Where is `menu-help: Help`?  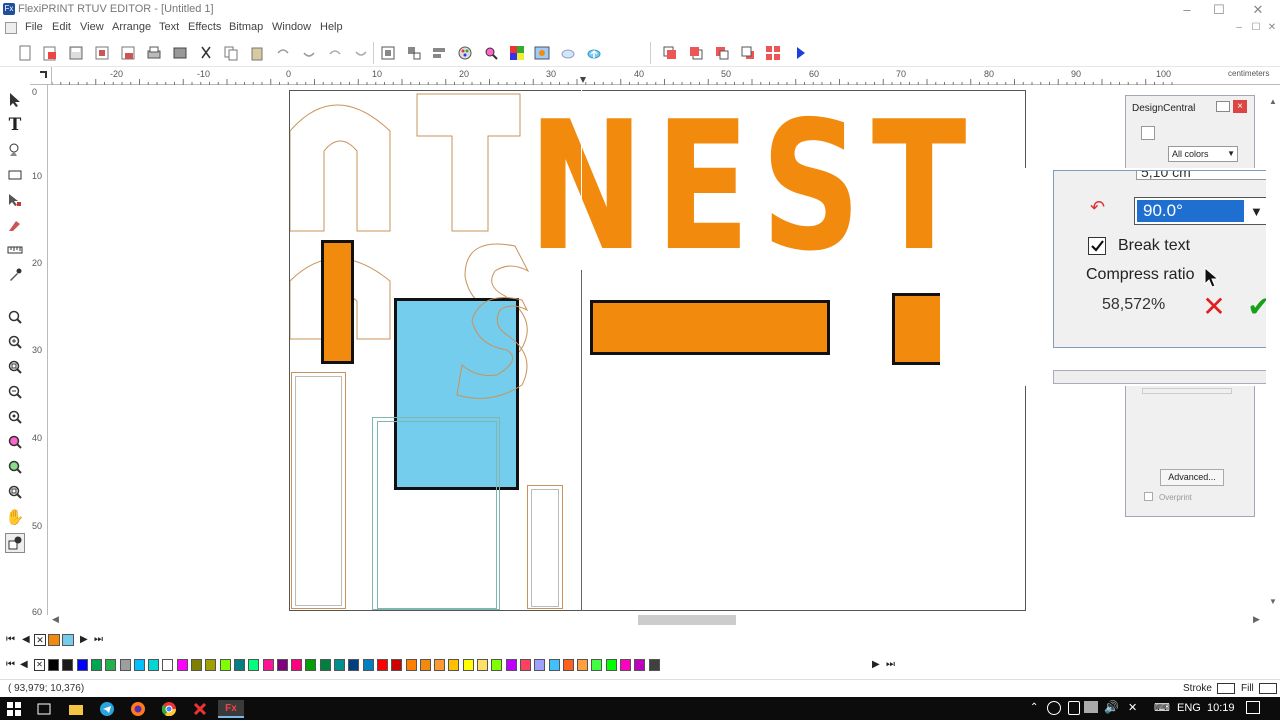 menu-help: Help is located at coordinates (331, 27).